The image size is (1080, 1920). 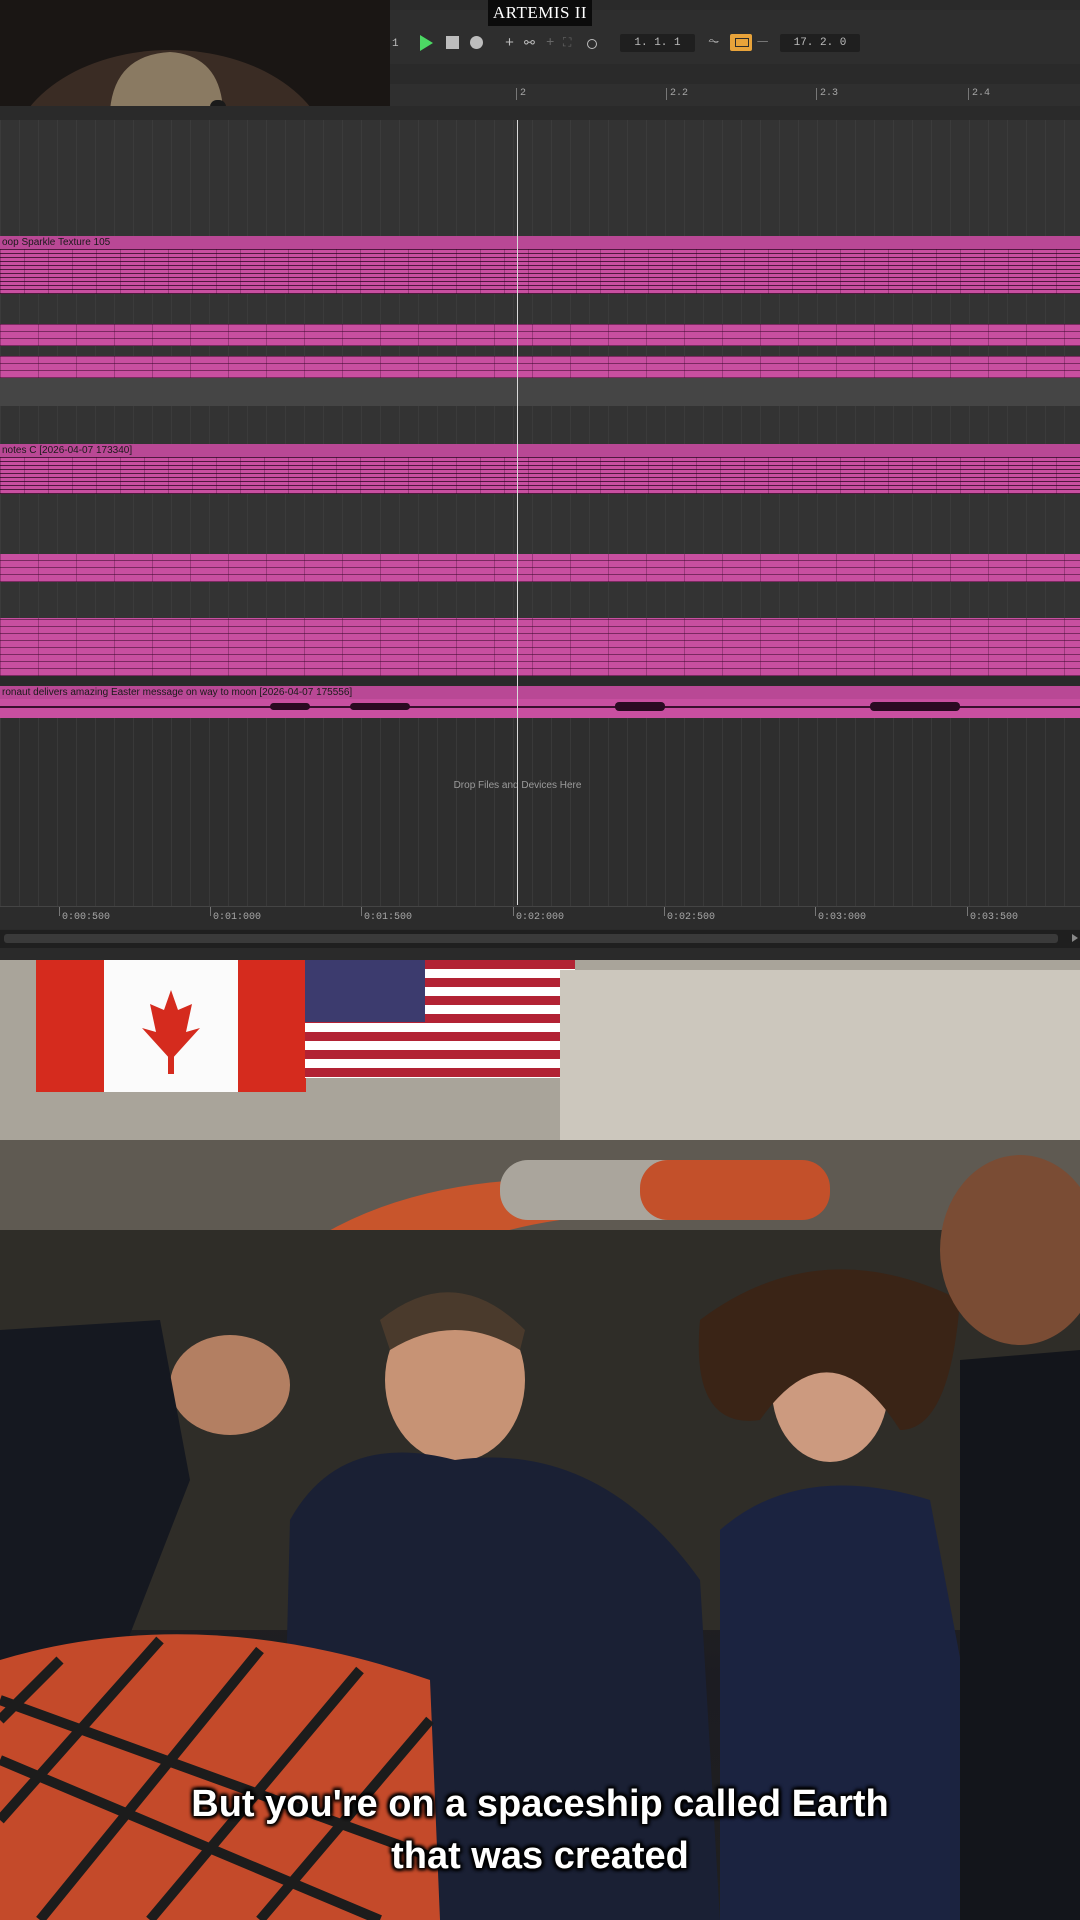 What do you see at coordinates (713, 42) in the screenshot?
I see `punch-in-icon: ⏦` at bounding box center [713, 42].